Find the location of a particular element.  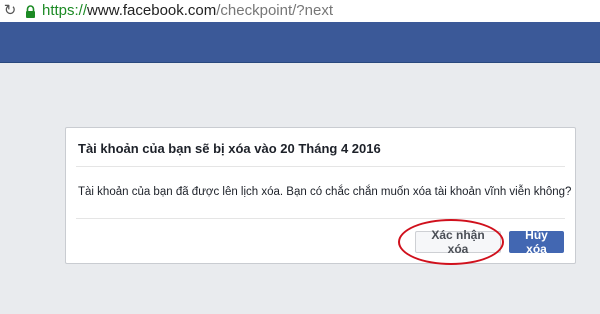

url-path: /checkpoint/?next is located at coordinates (275, 10).